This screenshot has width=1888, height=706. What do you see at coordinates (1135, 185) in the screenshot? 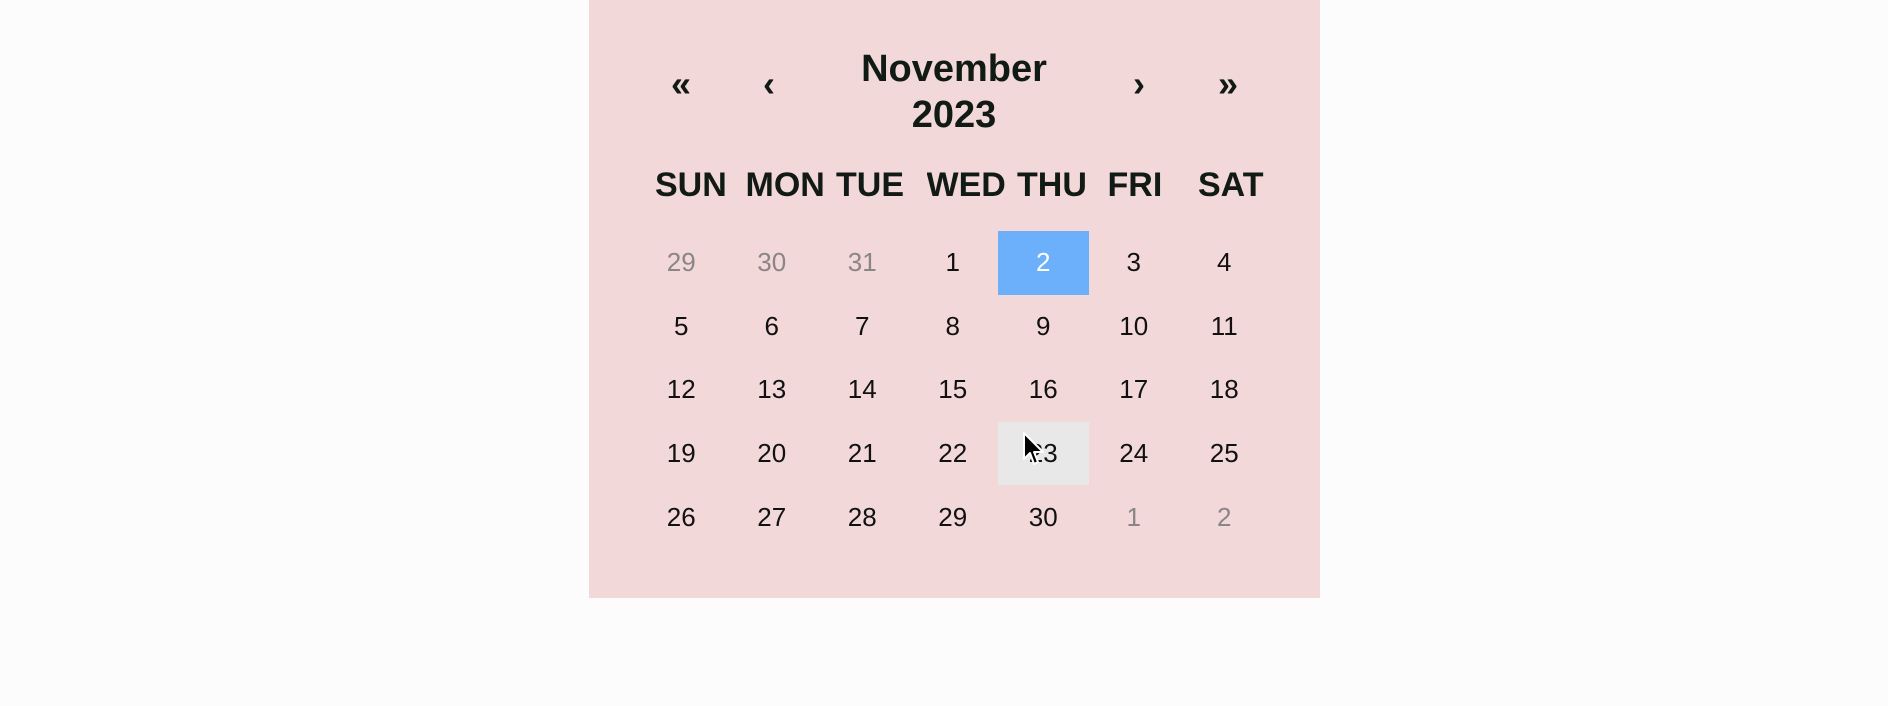
I see `weekday-fri: FRI` at bounding box center [1135, 185].